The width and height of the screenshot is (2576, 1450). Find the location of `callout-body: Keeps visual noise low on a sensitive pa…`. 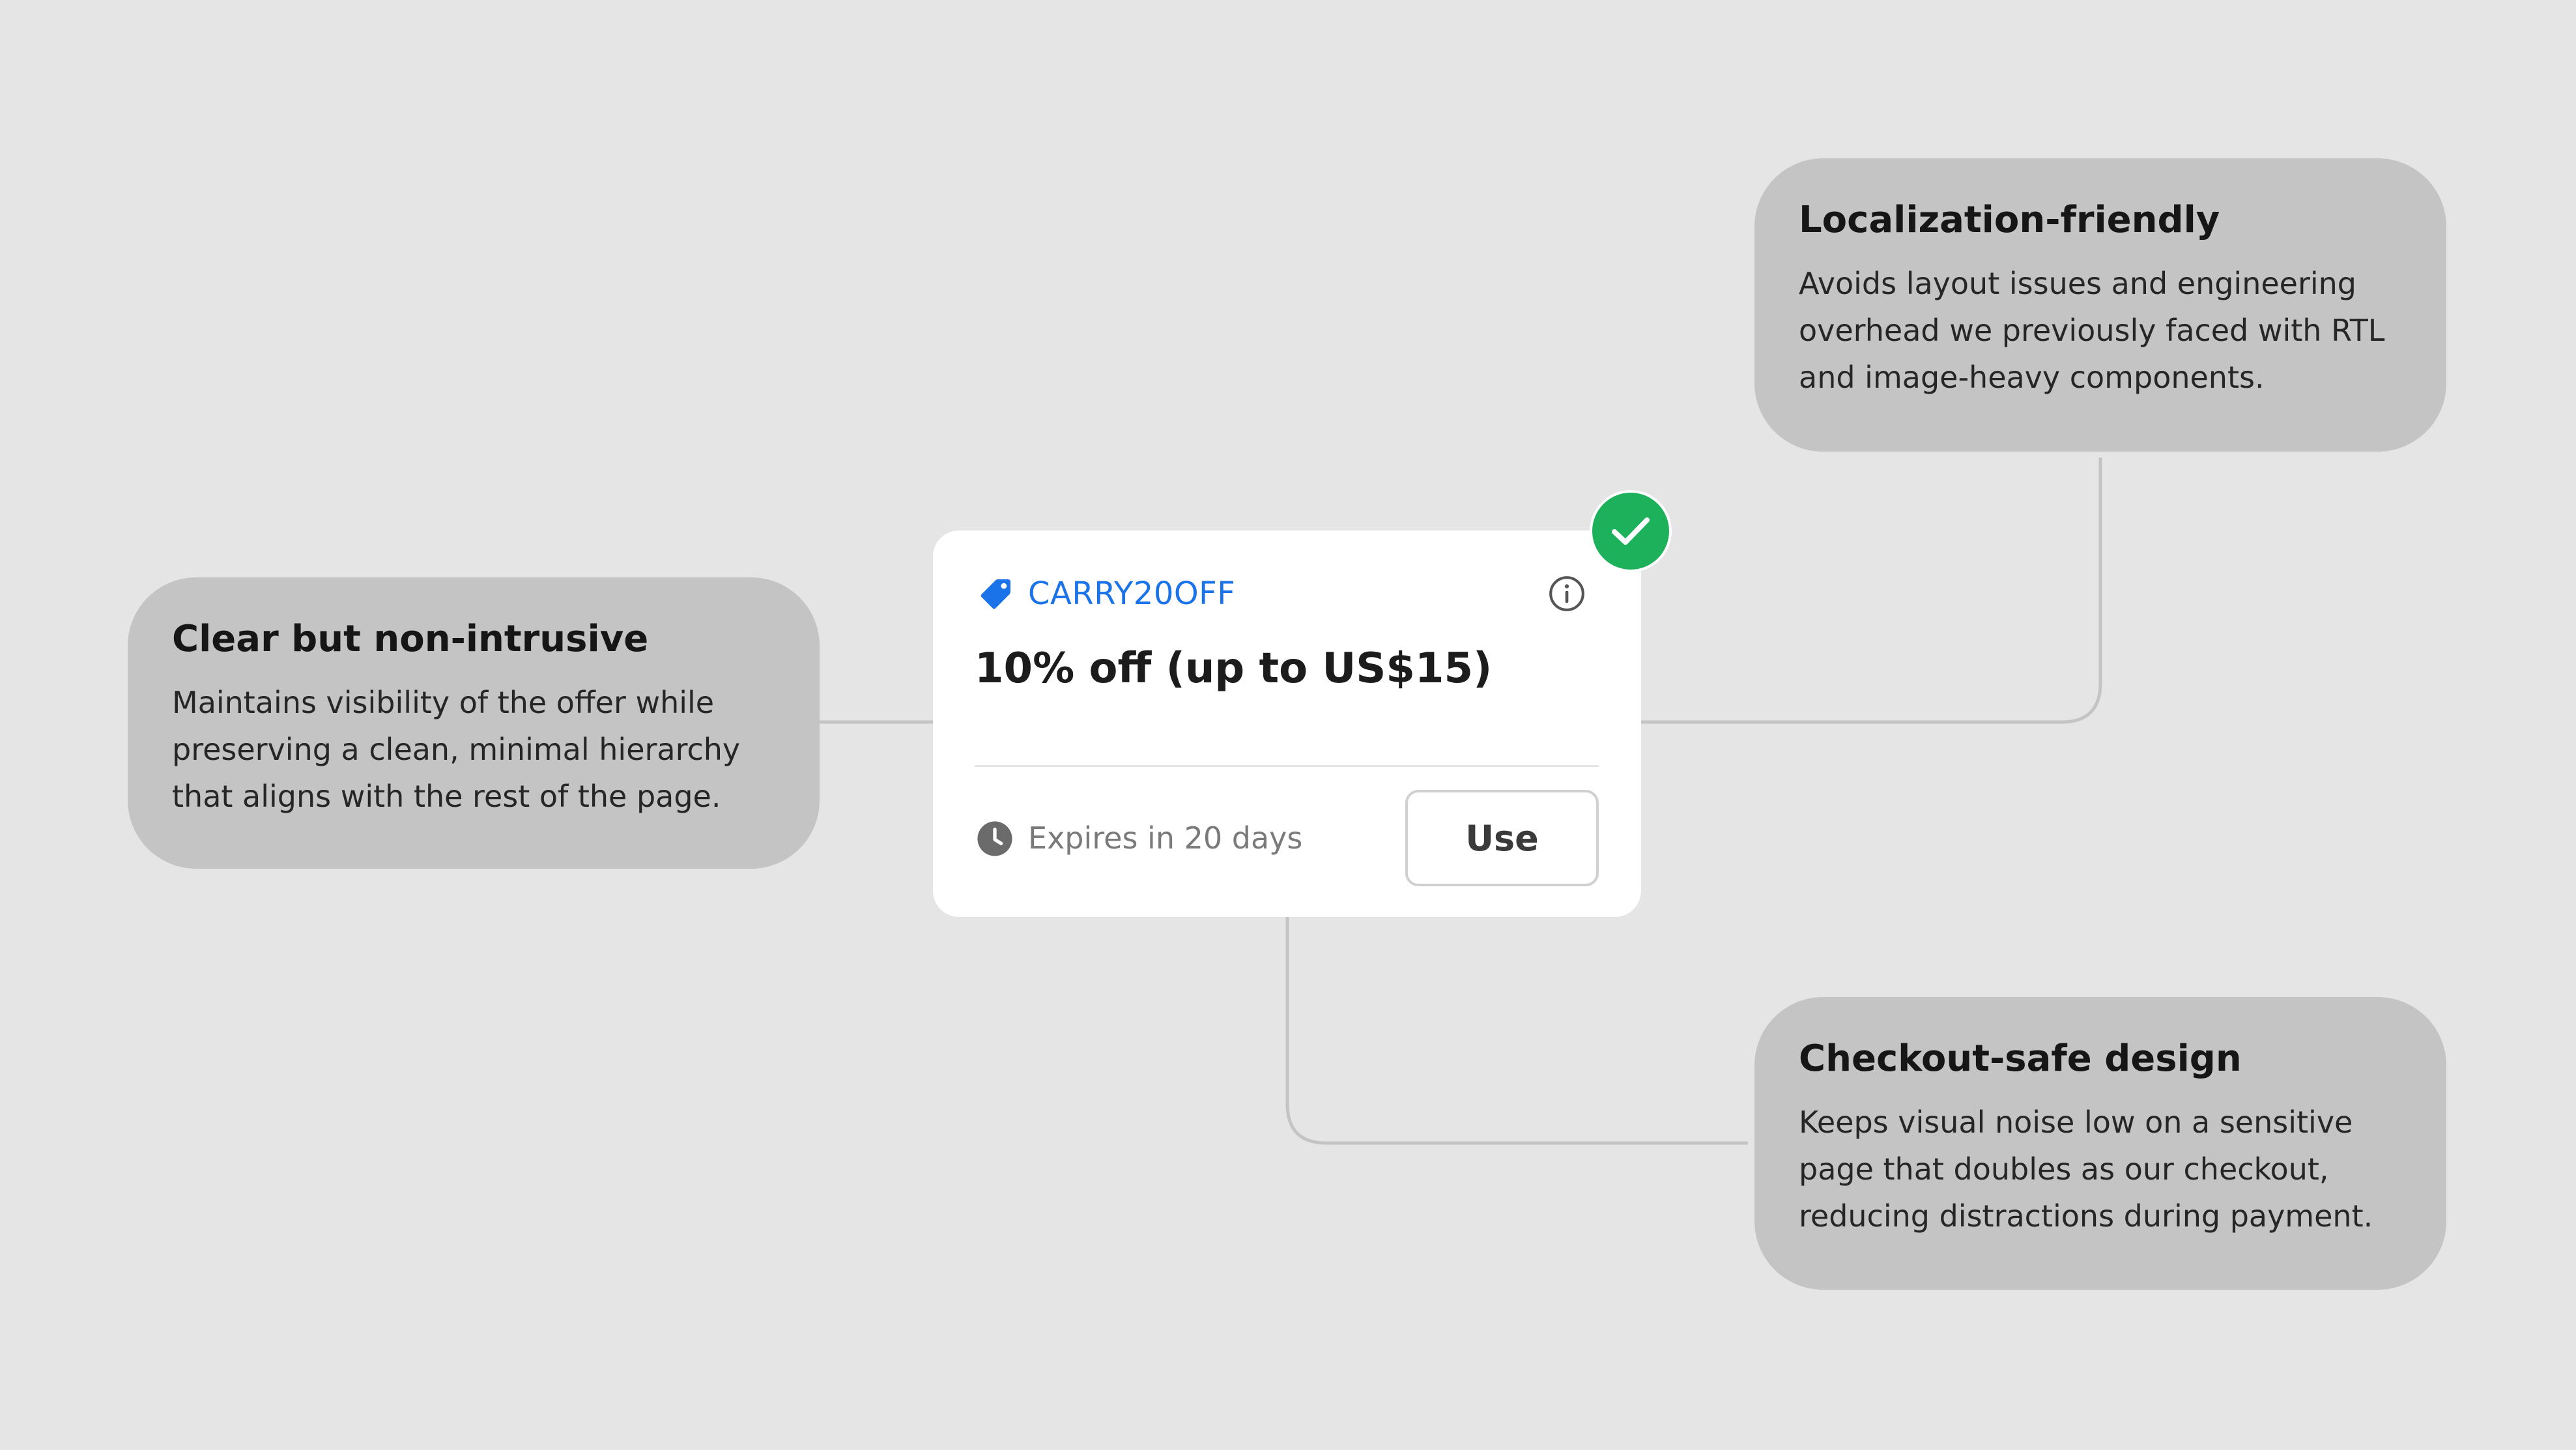

callout-body: Keeps visual noise low on a sensitive pa… is located at coordinates (2086, 1170).